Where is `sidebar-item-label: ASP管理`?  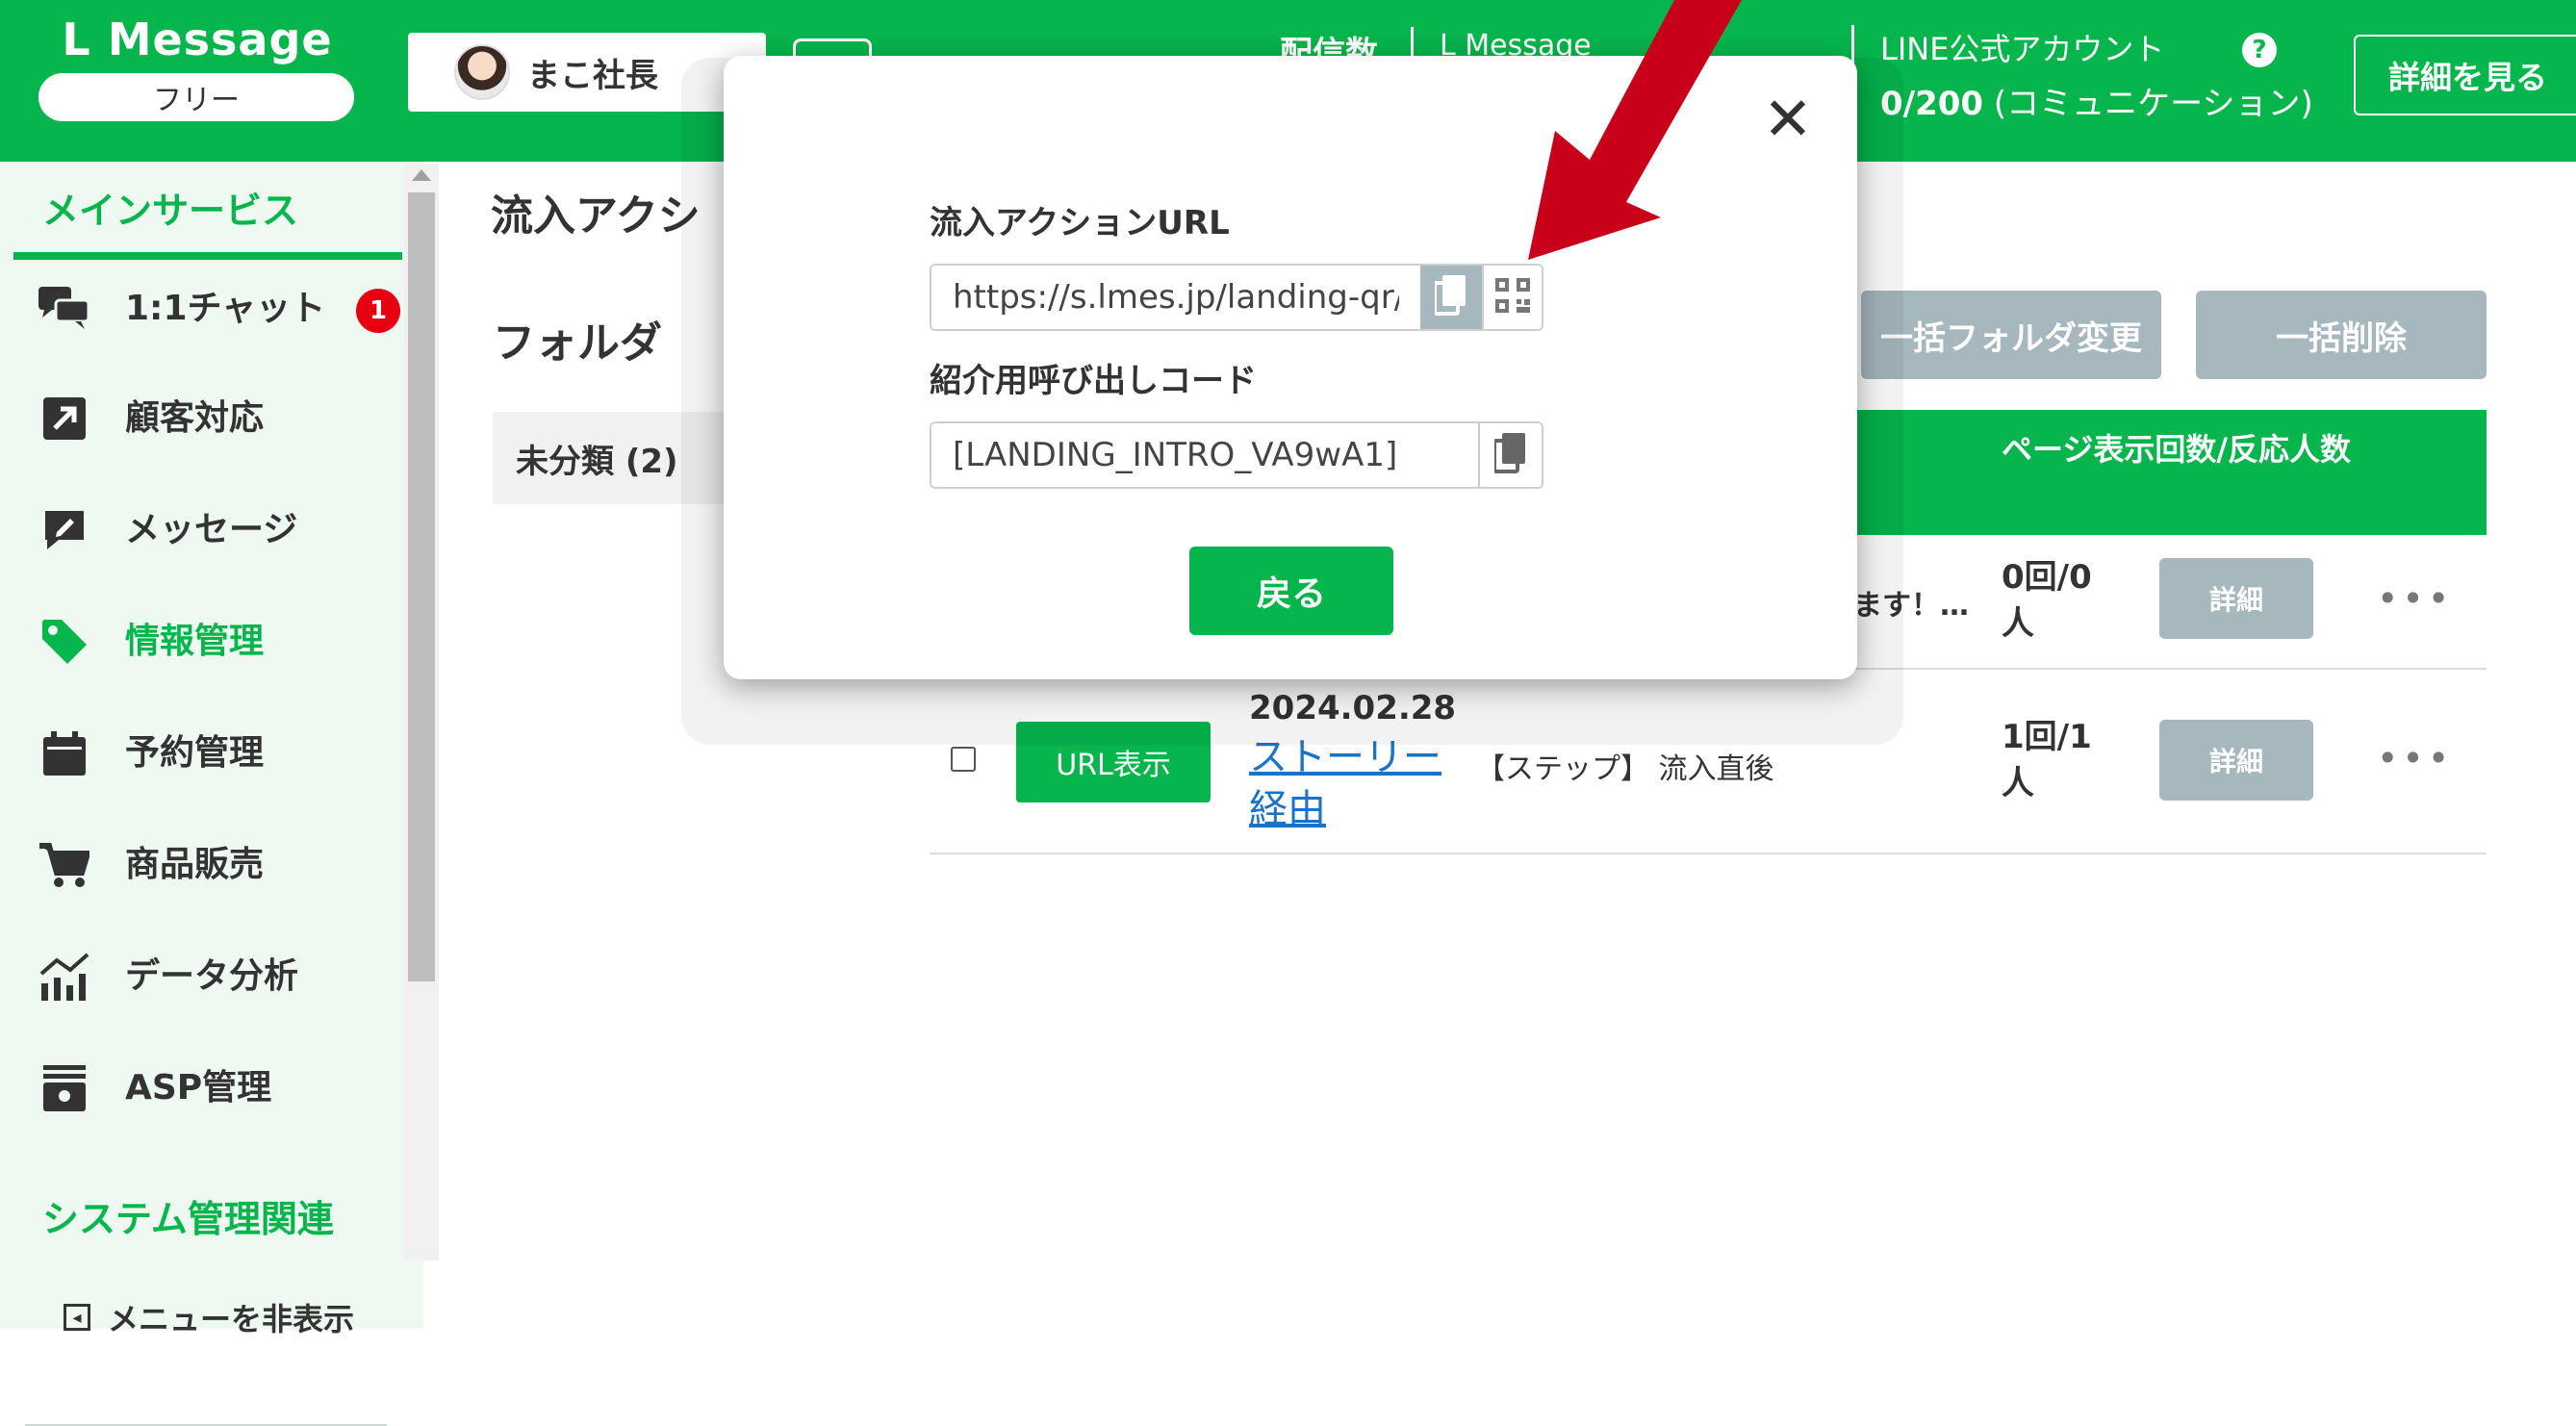 sidebar-item-label: ASP管理 is located at coordinates (198, 1088).